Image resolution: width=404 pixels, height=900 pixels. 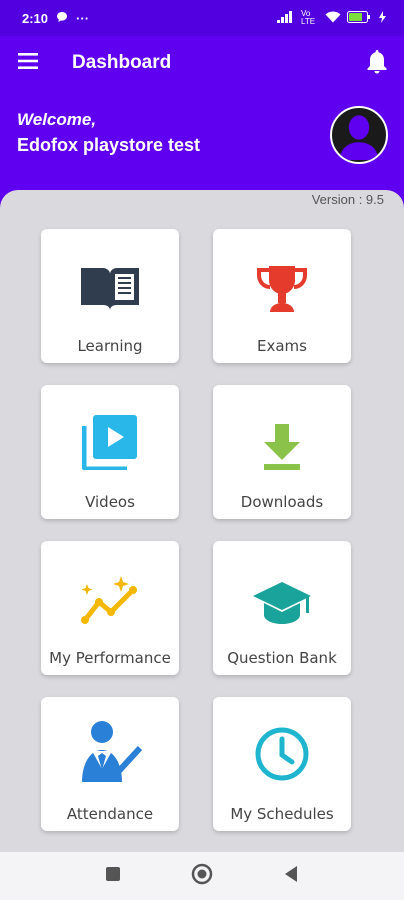 I want to click on avatar, so click(x=359, y=135).